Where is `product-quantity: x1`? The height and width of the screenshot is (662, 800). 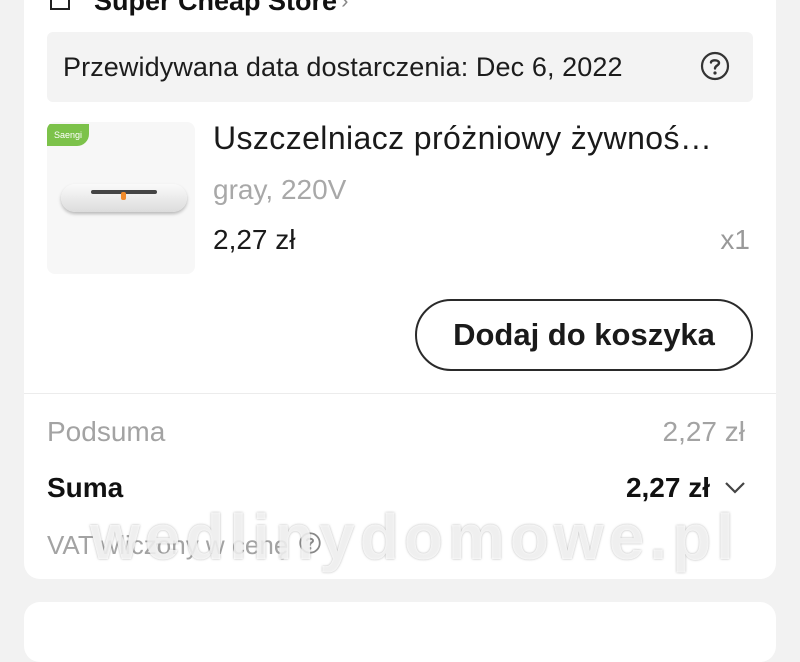
product-quantity: x1 is located at coordinates (735, 239).